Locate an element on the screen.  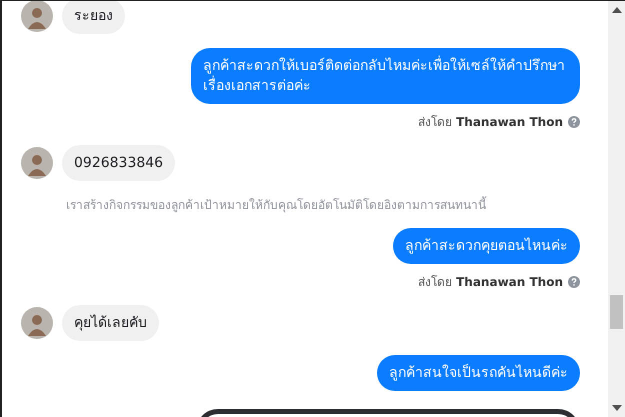
system-notice: เราสร้างกิจกรรมของลูกค้าเป้าหมายให้กับคุณโดยอัตโนมัติโดยอิงตามการสนทนานี้ is located at coordinates (276, 204).